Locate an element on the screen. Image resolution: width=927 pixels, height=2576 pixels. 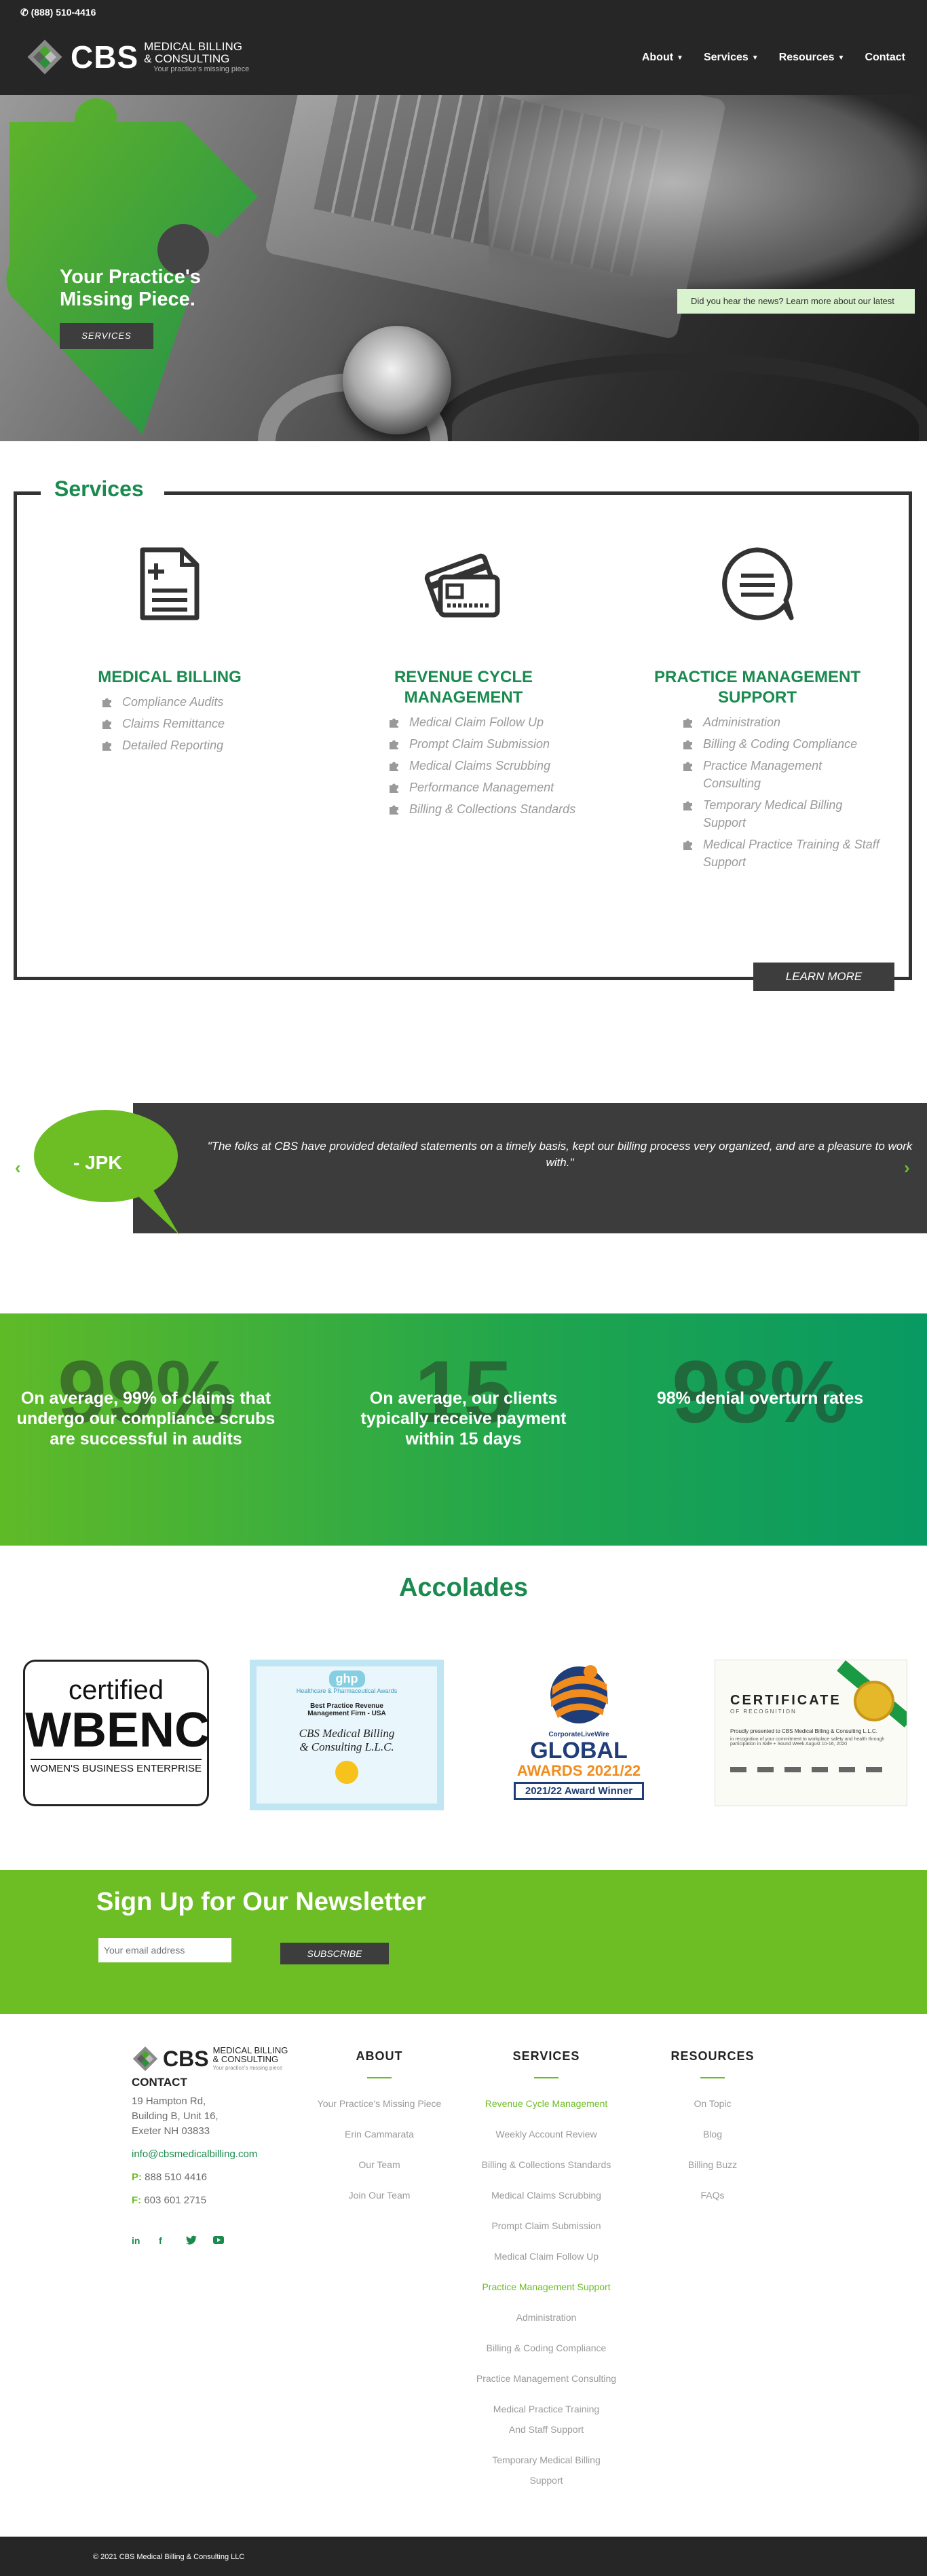
service-list-item: Administration is located at coordinates (781, 722).